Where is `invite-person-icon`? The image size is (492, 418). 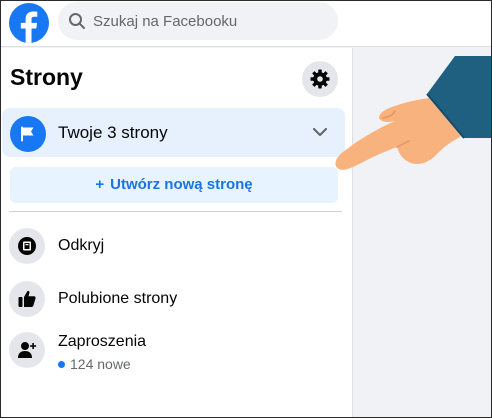
invite-person-icon is located at coordinates (27, 350).